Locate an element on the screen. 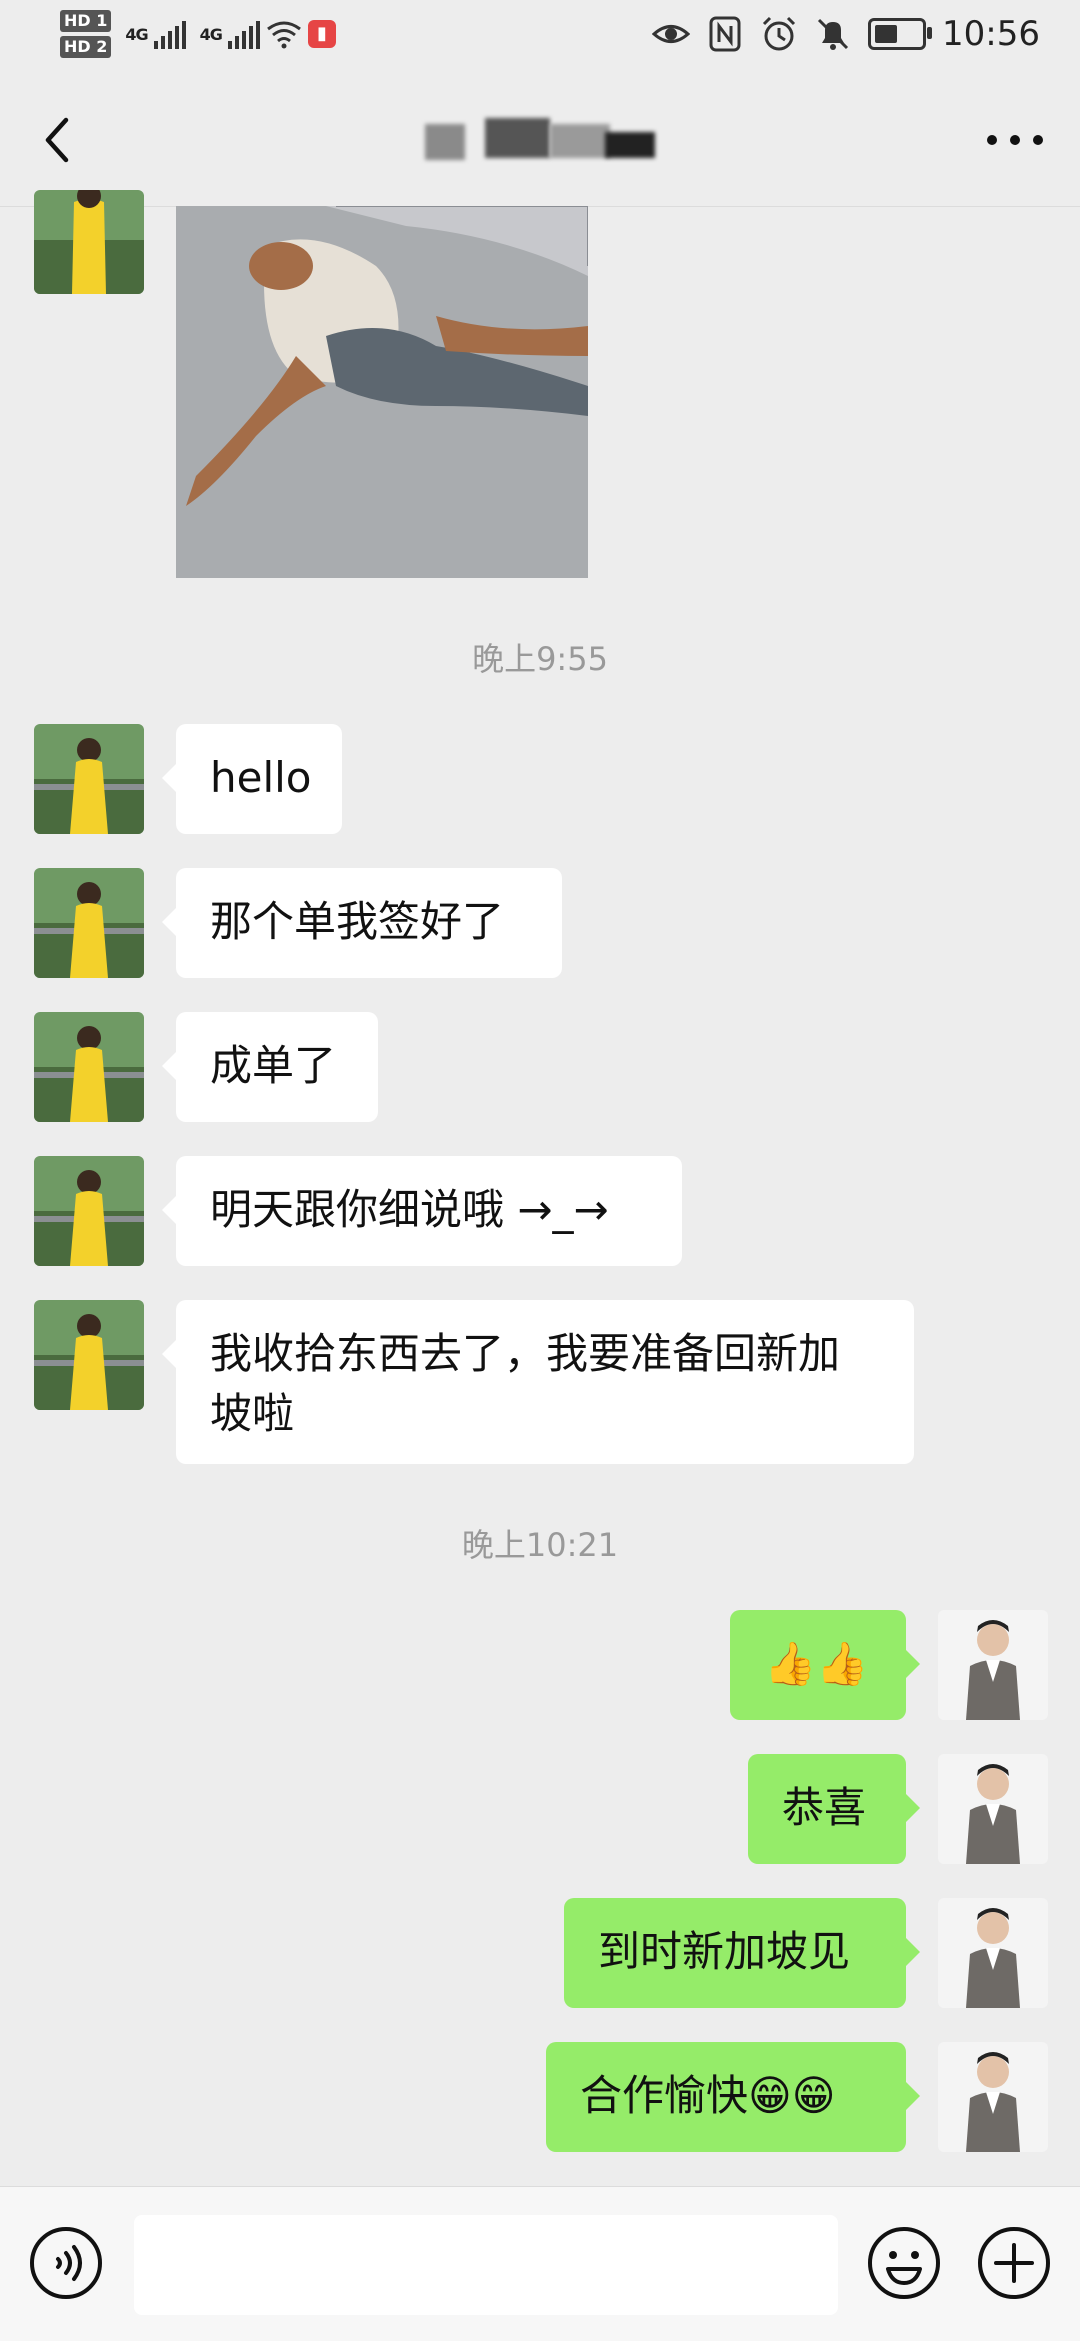  status-left: HD 1 HD 2 4G 4G ▮ is located at coordinates (198, 34).